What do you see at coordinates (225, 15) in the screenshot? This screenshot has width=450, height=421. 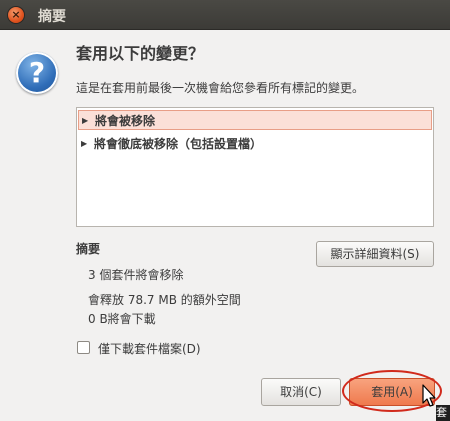 I see `title-bar: × 摘要` at bounding box center [225, 15].